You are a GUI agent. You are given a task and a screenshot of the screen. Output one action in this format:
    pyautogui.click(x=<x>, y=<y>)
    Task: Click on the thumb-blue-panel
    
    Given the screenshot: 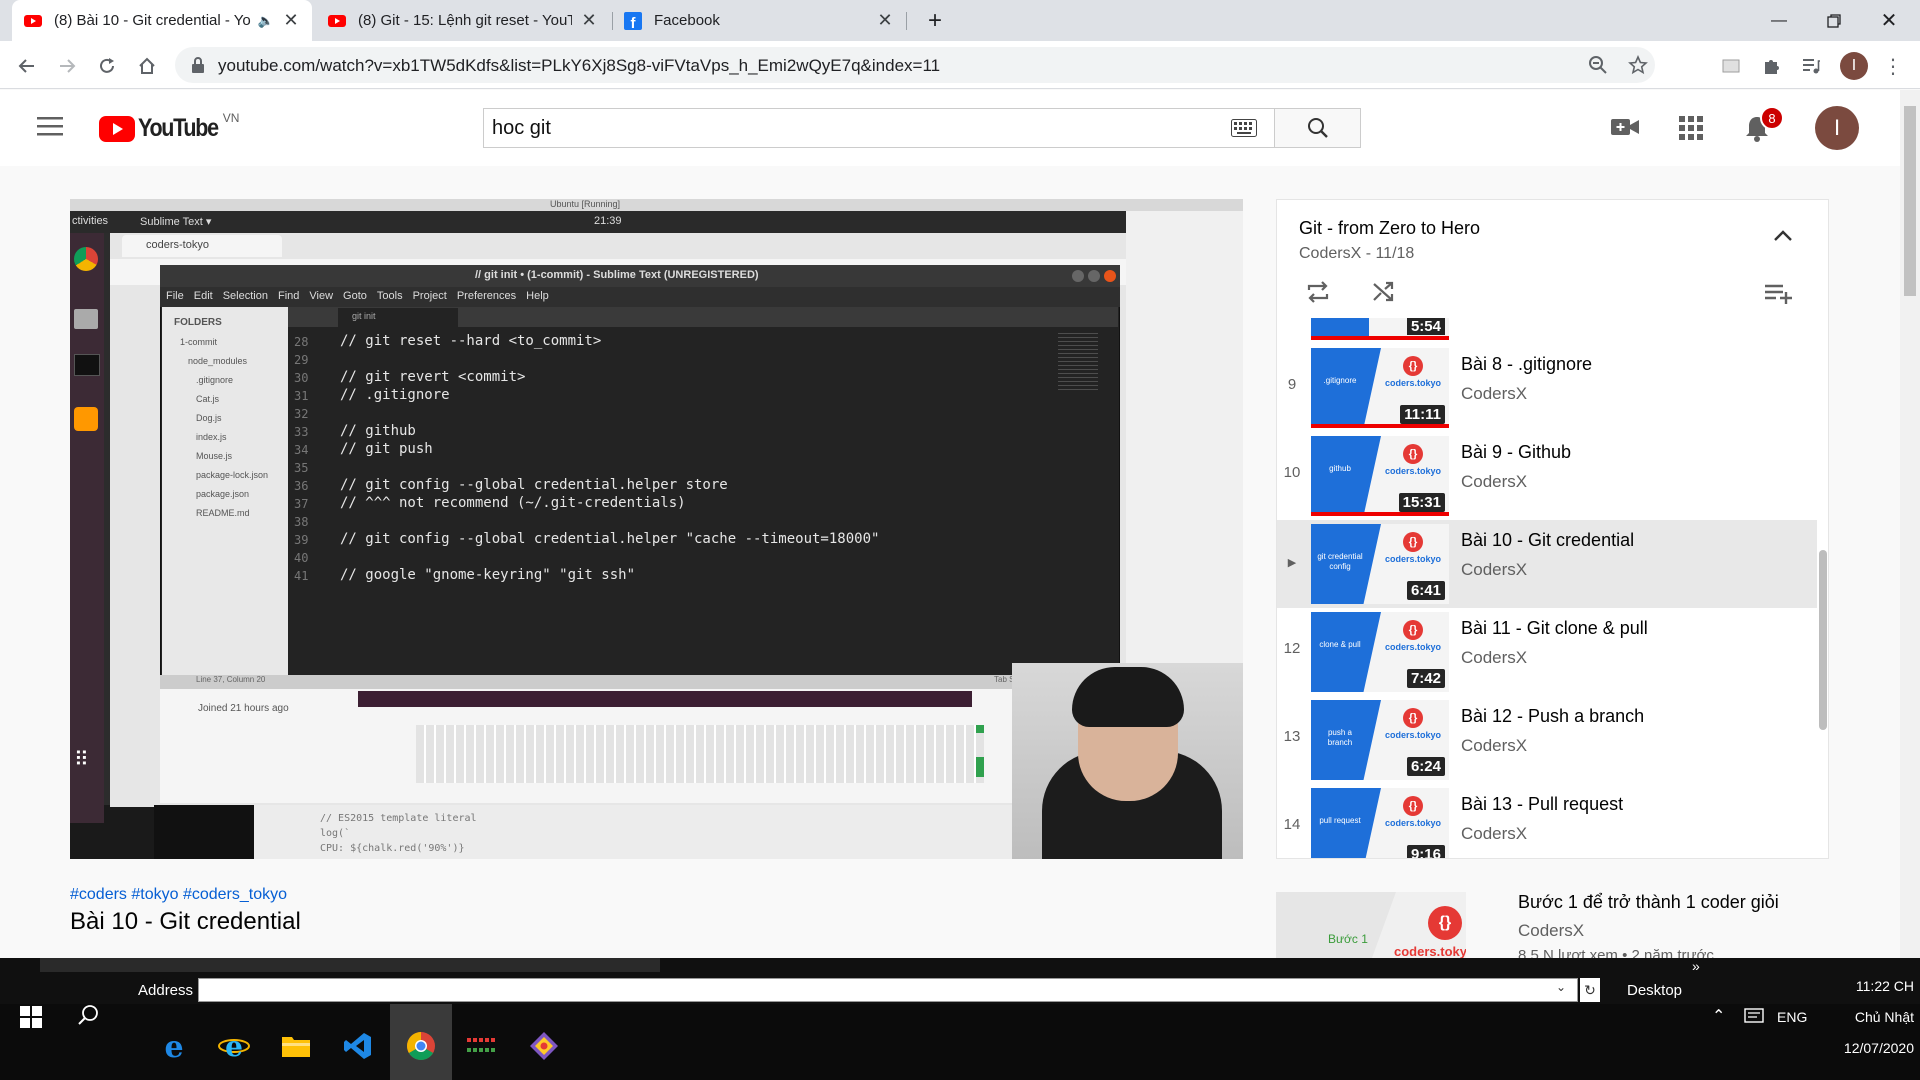 What is the action you would take?
    pyautogui.click(x=1346, y=388)
    